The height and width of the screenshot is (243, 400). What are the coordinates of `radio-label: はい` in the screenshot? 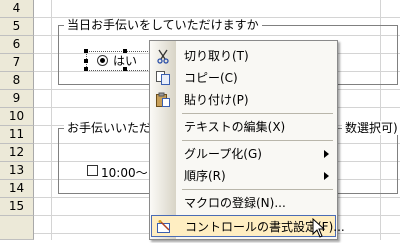 It's located at (125, 61).